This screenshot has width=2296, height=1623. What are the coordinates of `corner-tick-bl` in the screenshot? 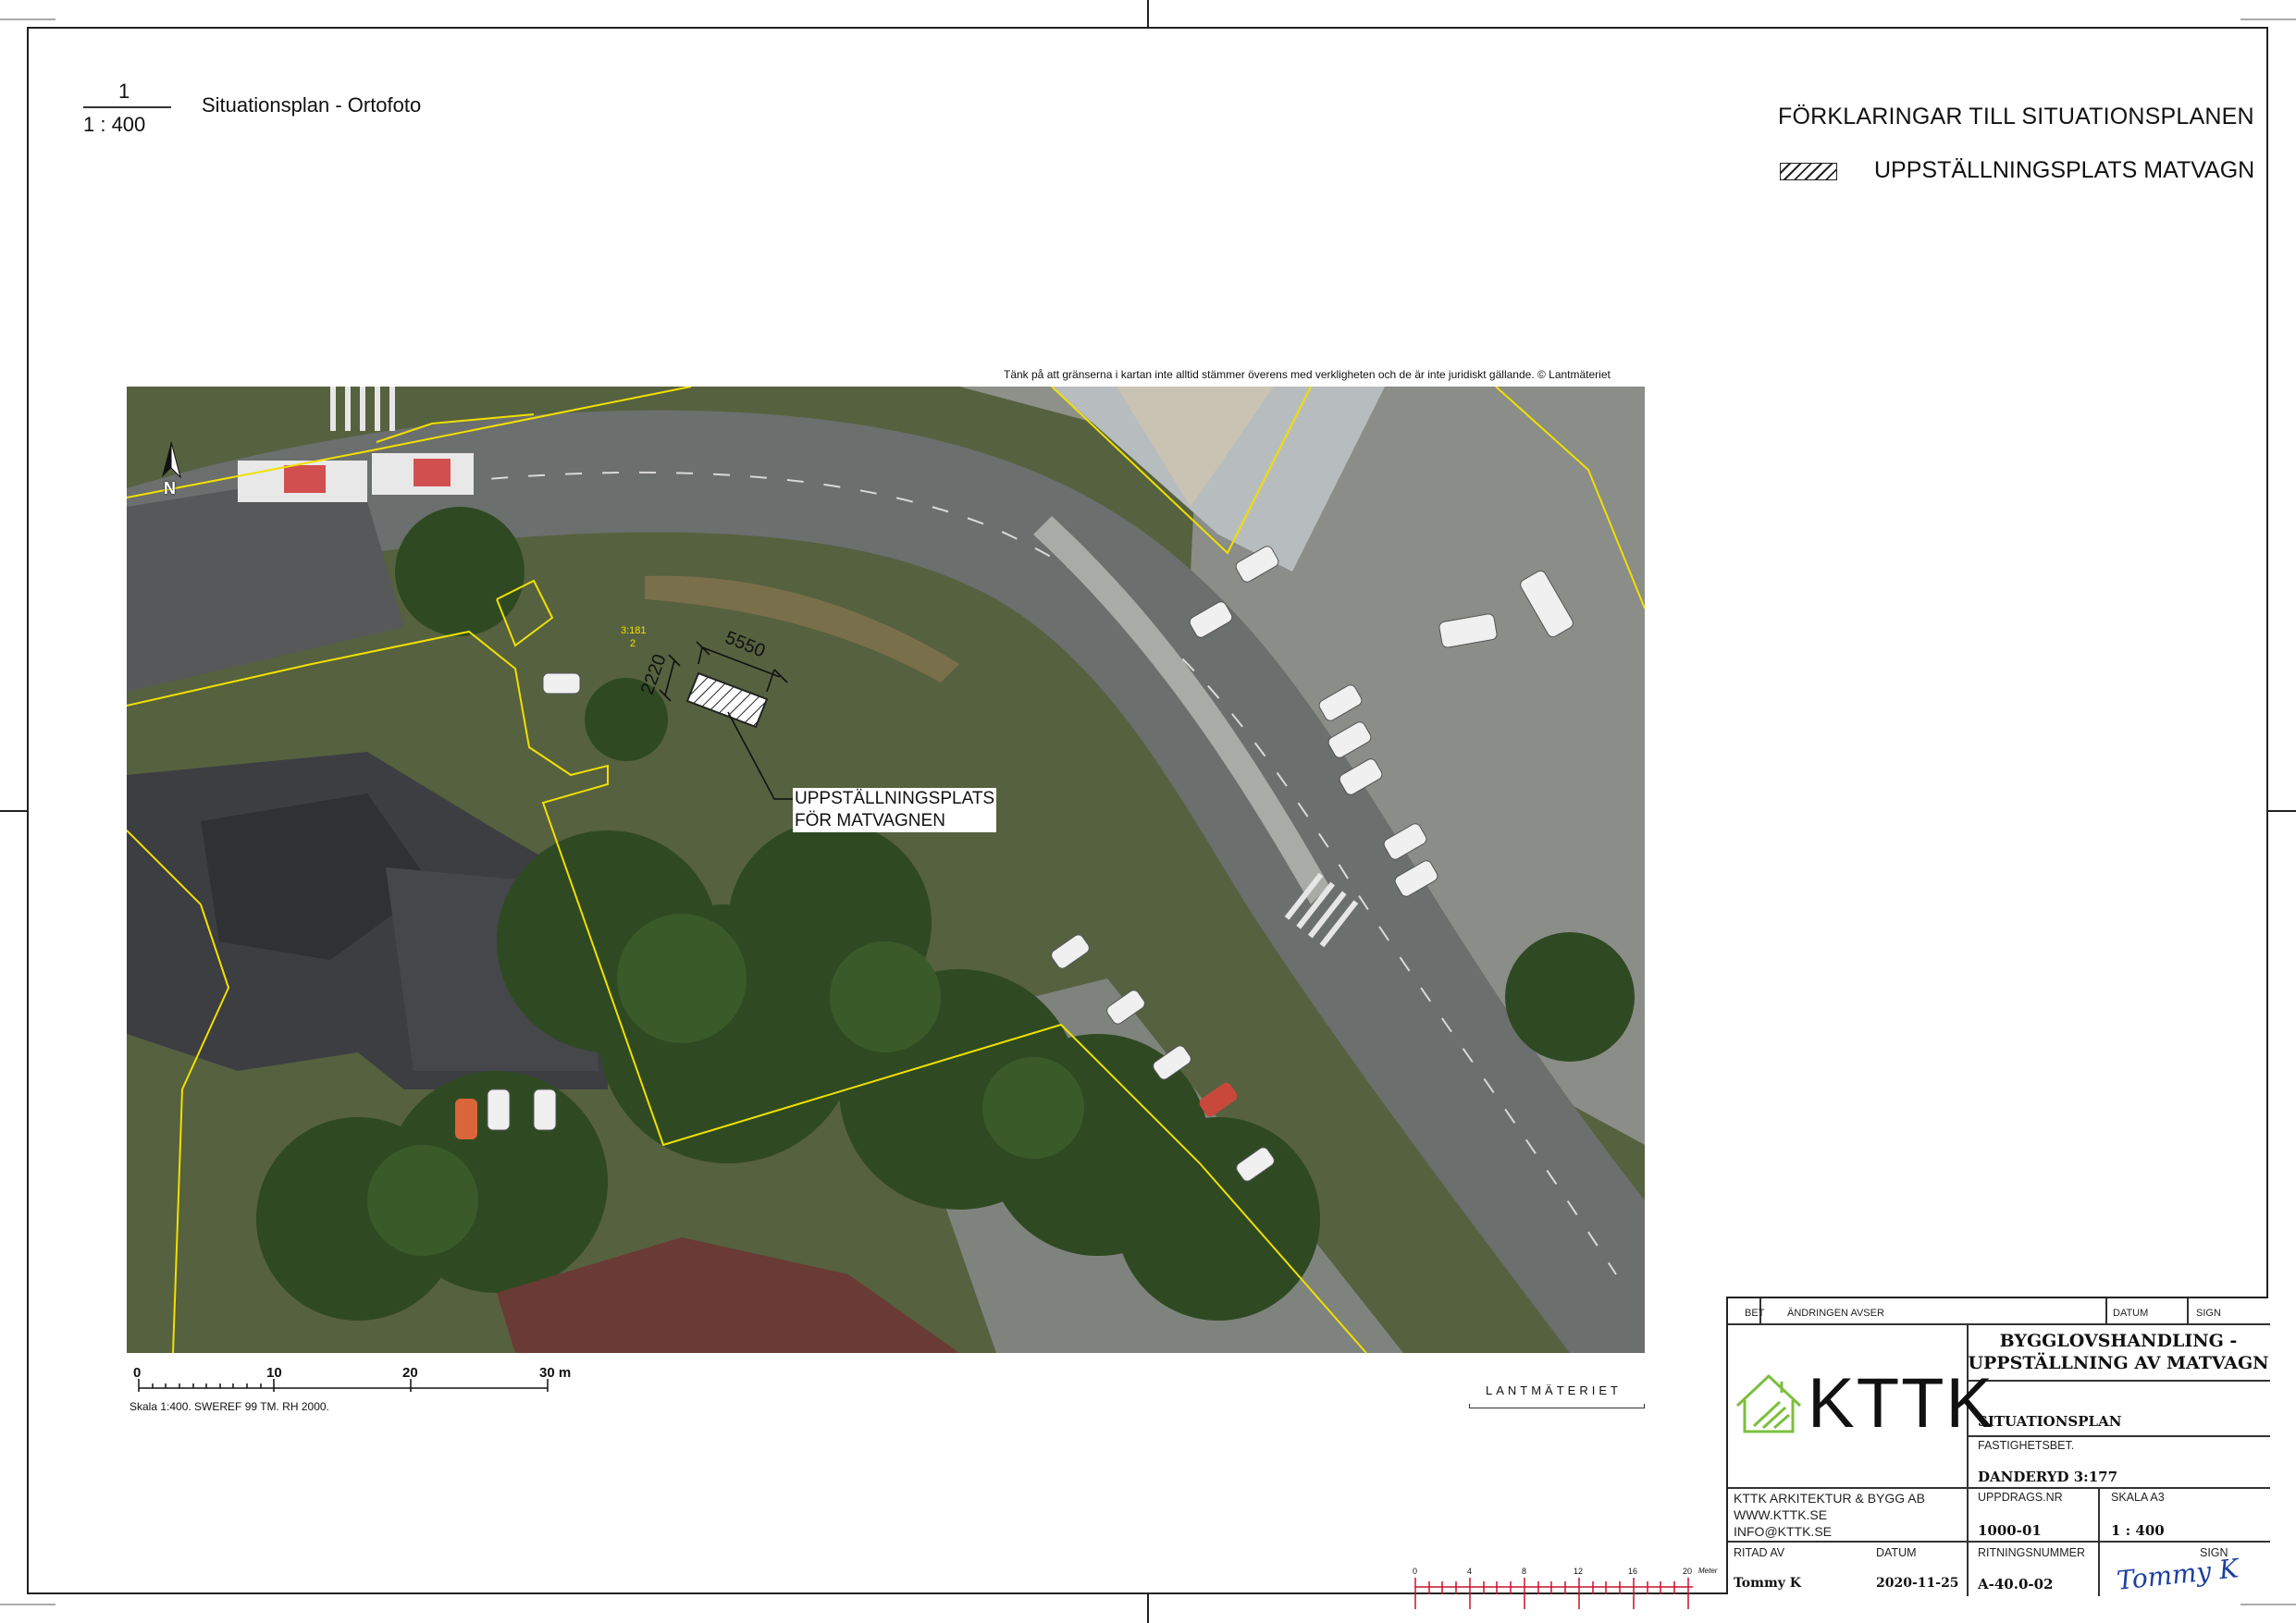 It's located at (28, 1604).